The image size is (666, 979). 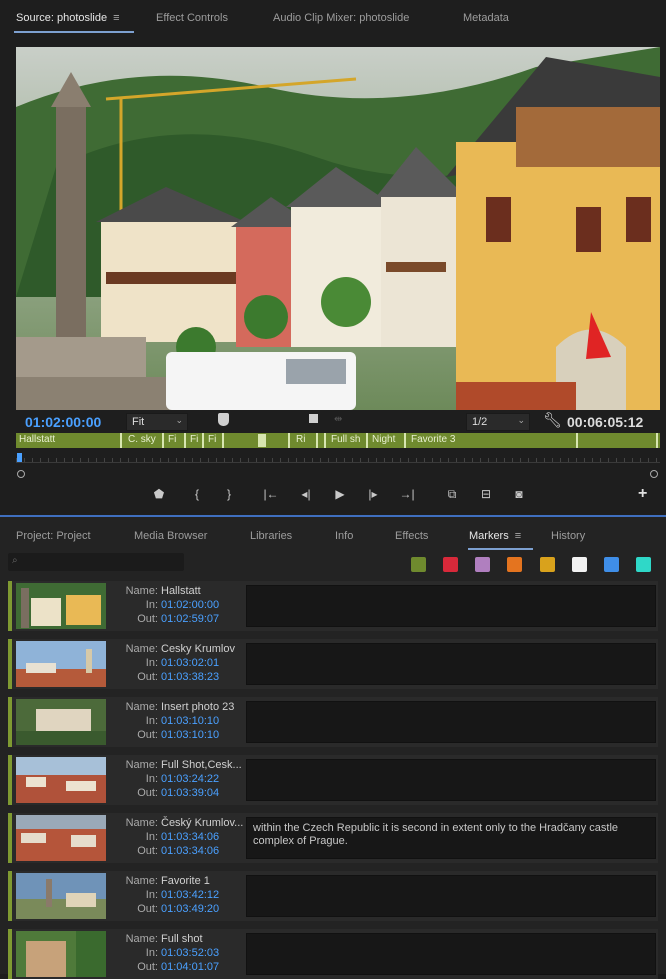 I want to click on marker-bracket, so click(x=658, y=440).